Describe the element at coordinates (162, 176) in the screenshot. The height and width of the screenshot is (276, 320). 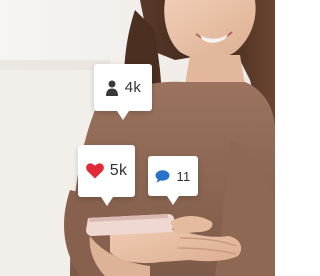
I see `speech-bubble-icon` at that location.